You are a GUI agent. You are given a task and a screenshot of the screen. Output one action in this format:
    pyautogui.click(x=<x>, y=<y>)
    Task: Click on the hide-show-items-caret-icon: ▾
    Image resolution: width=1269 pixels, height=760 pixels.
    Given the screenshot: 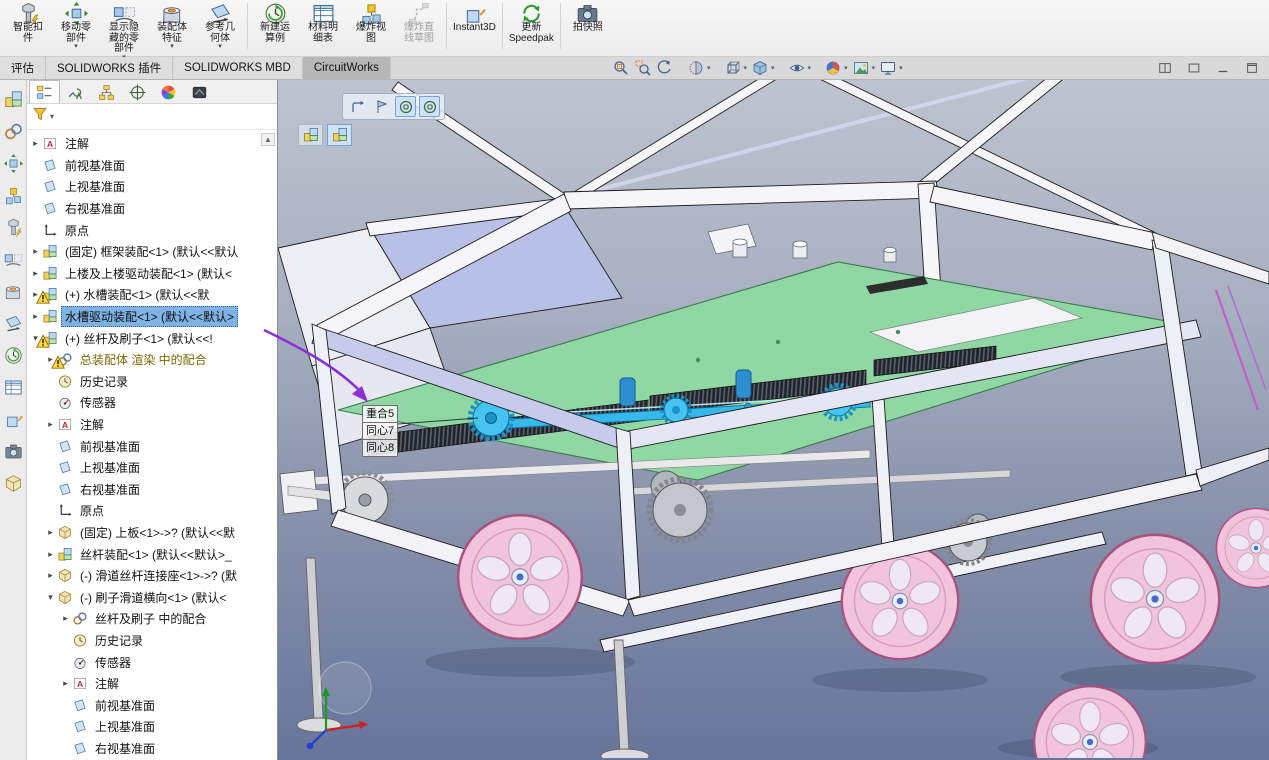 What is the action you would take?
    pyautogui.click(x=810, y=68)
    